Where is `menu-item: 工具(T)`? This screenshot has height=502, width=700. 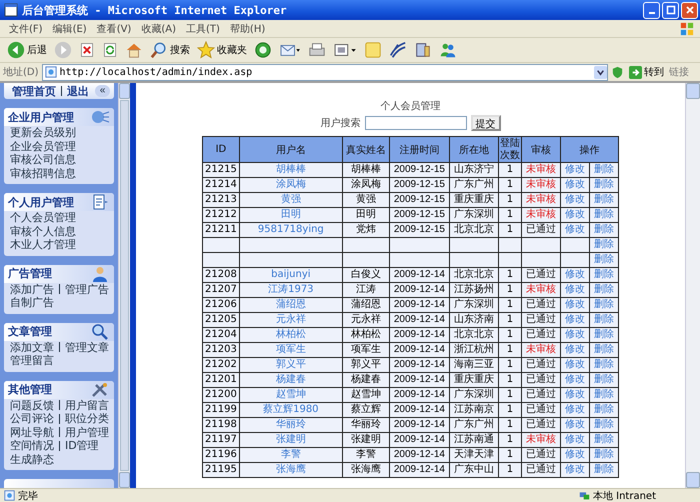 menu-item: 工具(T) is located at coordinates (203, 29).